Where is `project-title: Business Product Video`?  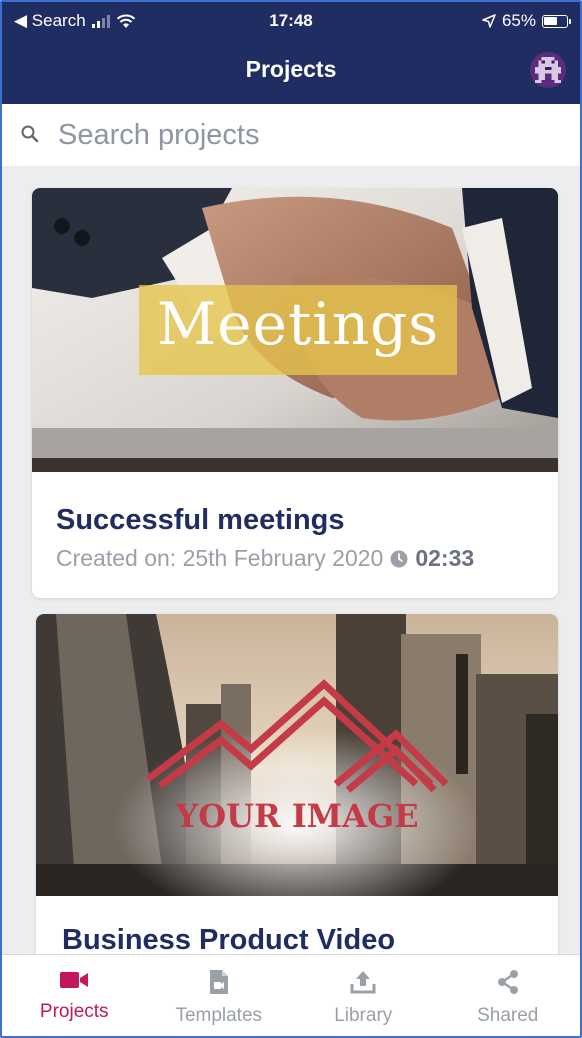
project-title: Business Product Video is located at coordinates (228, 940).